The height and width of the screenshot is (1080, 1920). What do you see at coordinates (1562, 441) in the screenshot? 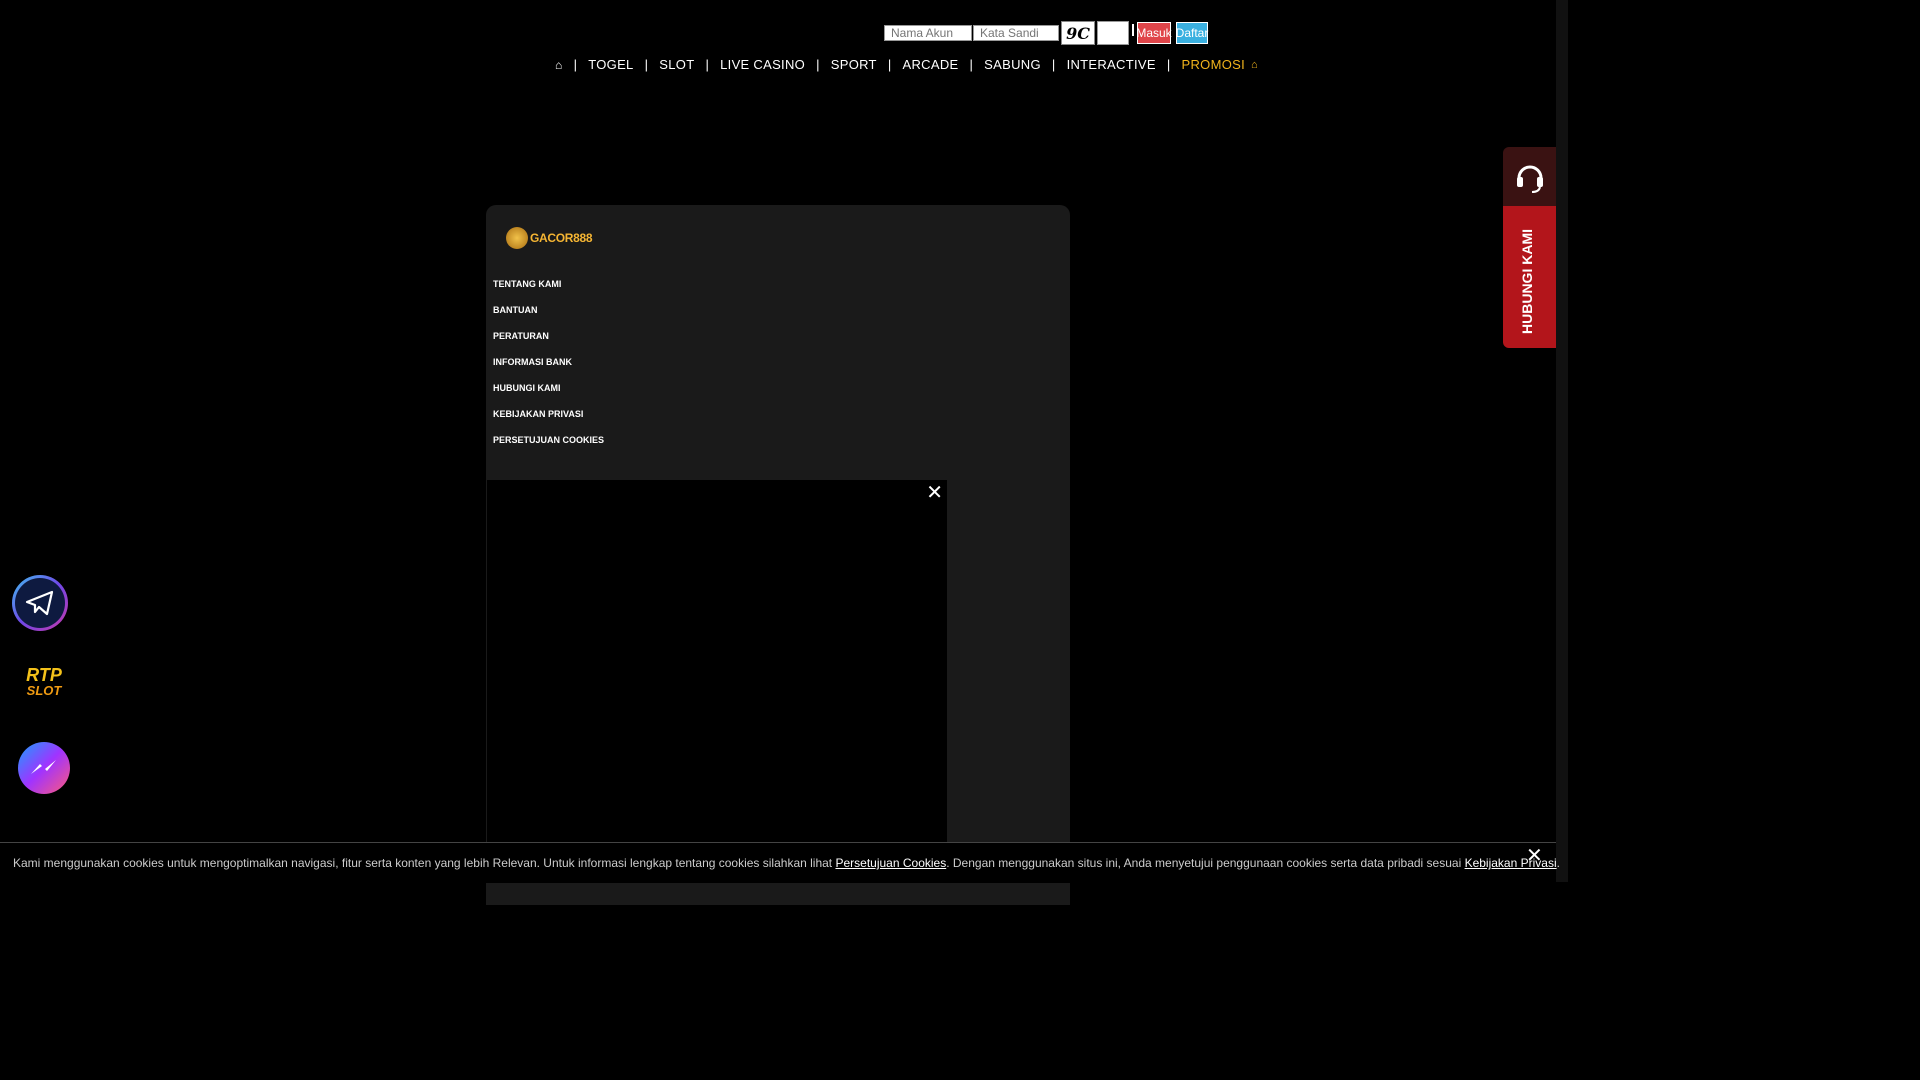
I see `page-scrollbar` at bounding box center [1562, 441].